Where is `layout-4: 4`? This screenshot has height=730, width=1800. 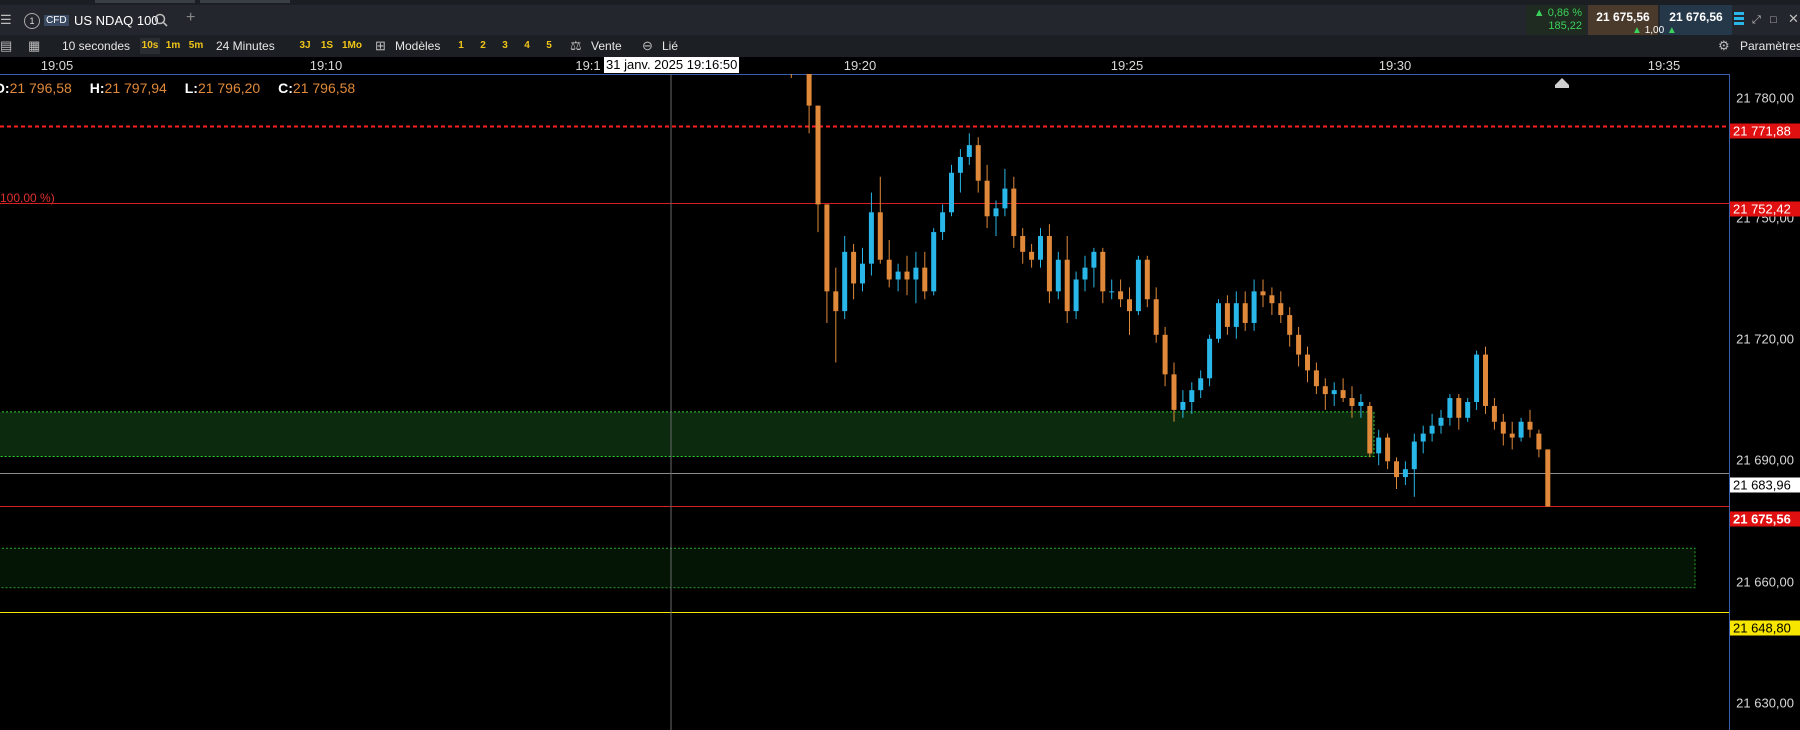 layout-4: 4 is located at coordinates (527, 46).